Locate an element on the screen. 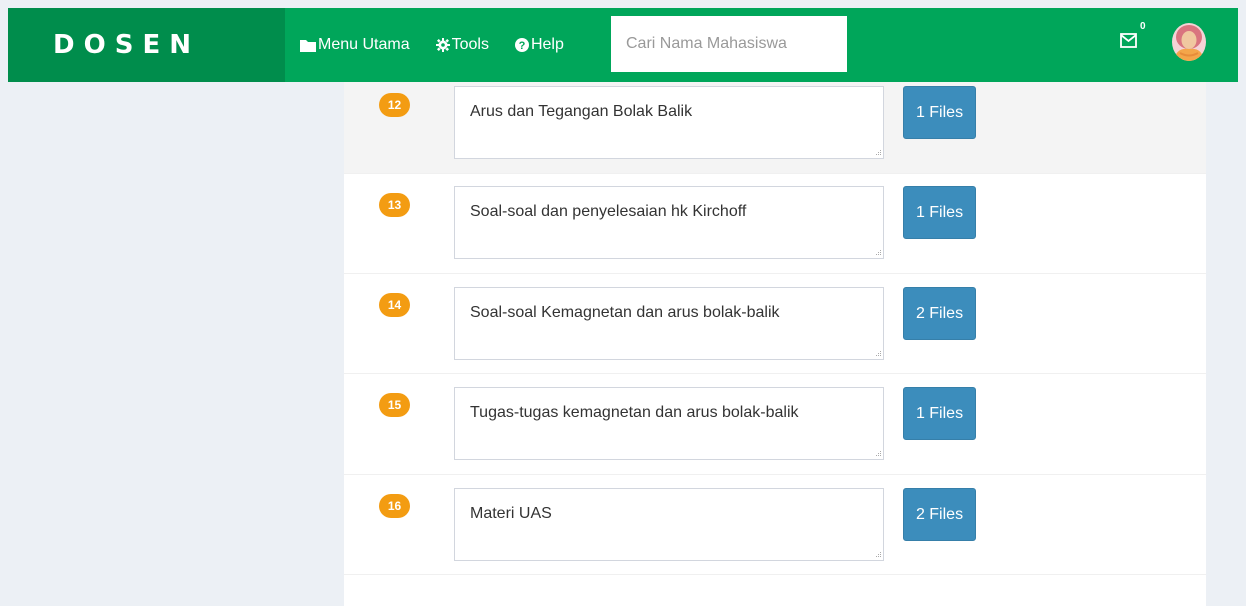 The height and width of the screenshot is (606, 1246). nav-tools: Tools is located at coordinates (462, 45).